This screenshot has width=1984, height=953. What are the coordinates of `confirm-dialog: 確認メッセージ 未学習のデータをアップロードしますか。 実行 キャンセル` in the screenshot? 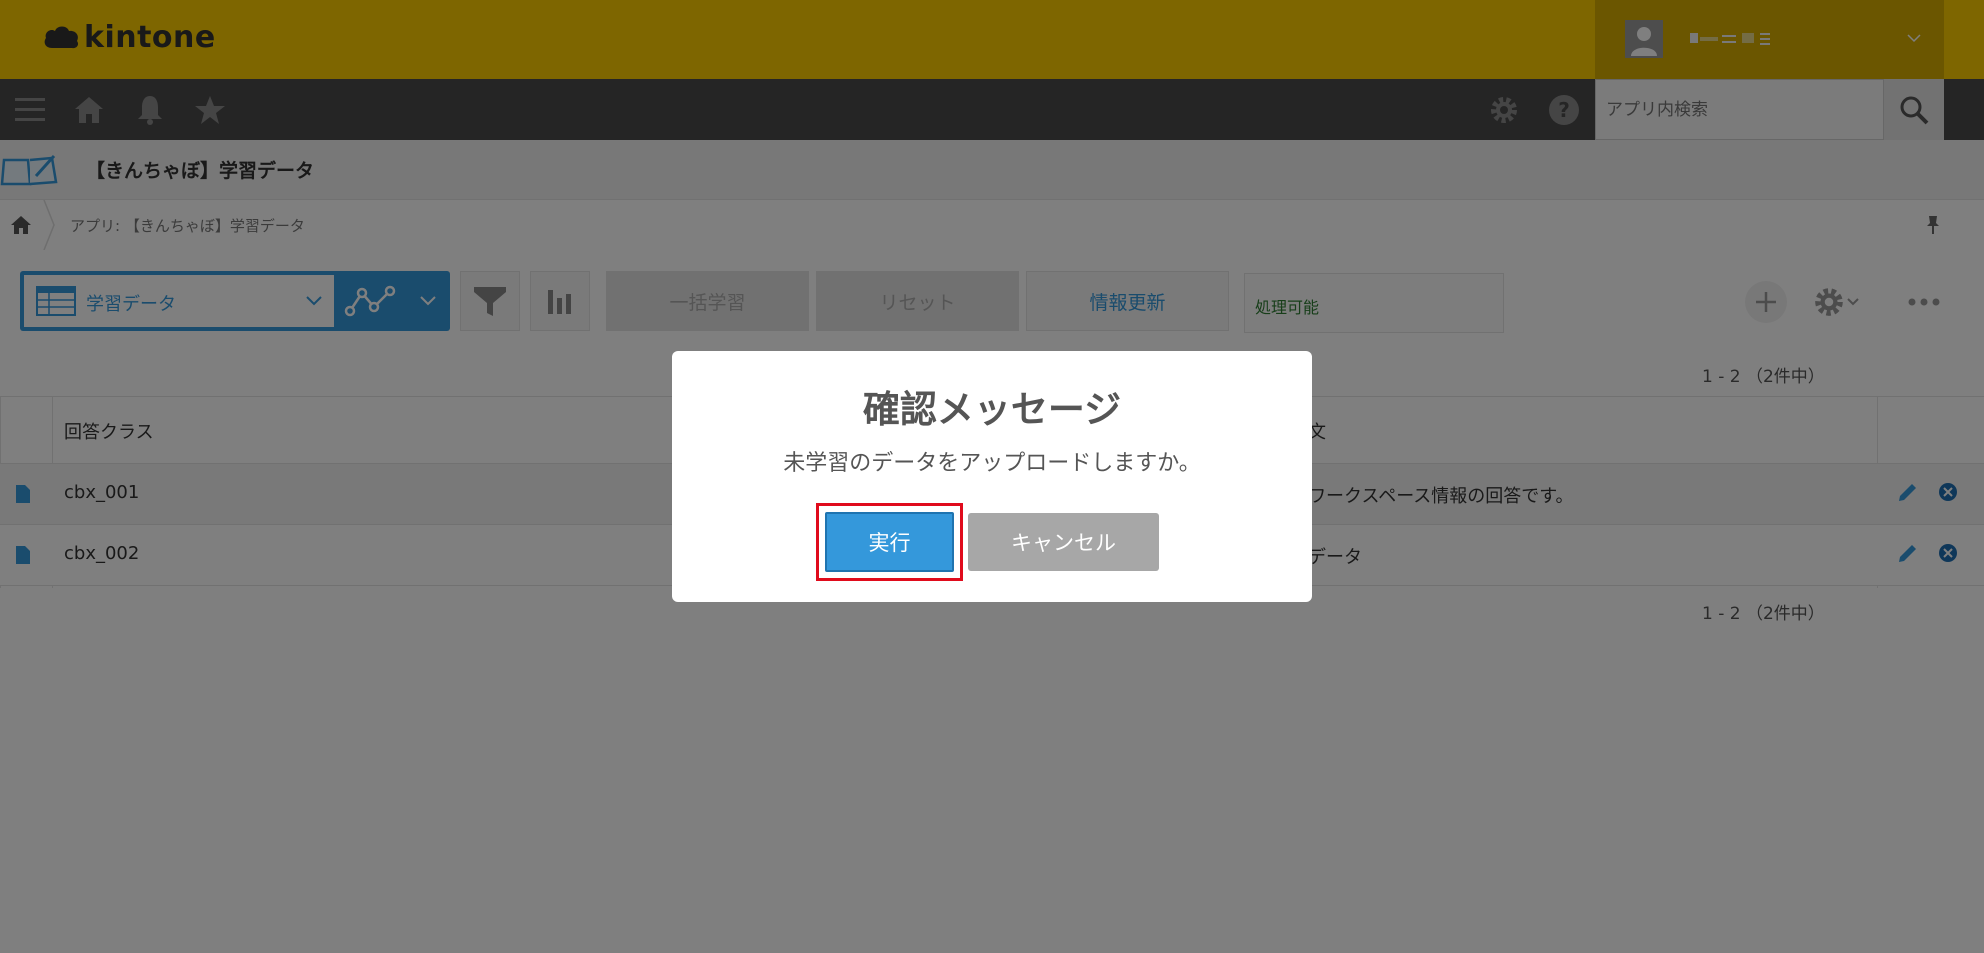 It's located at (992, 476).